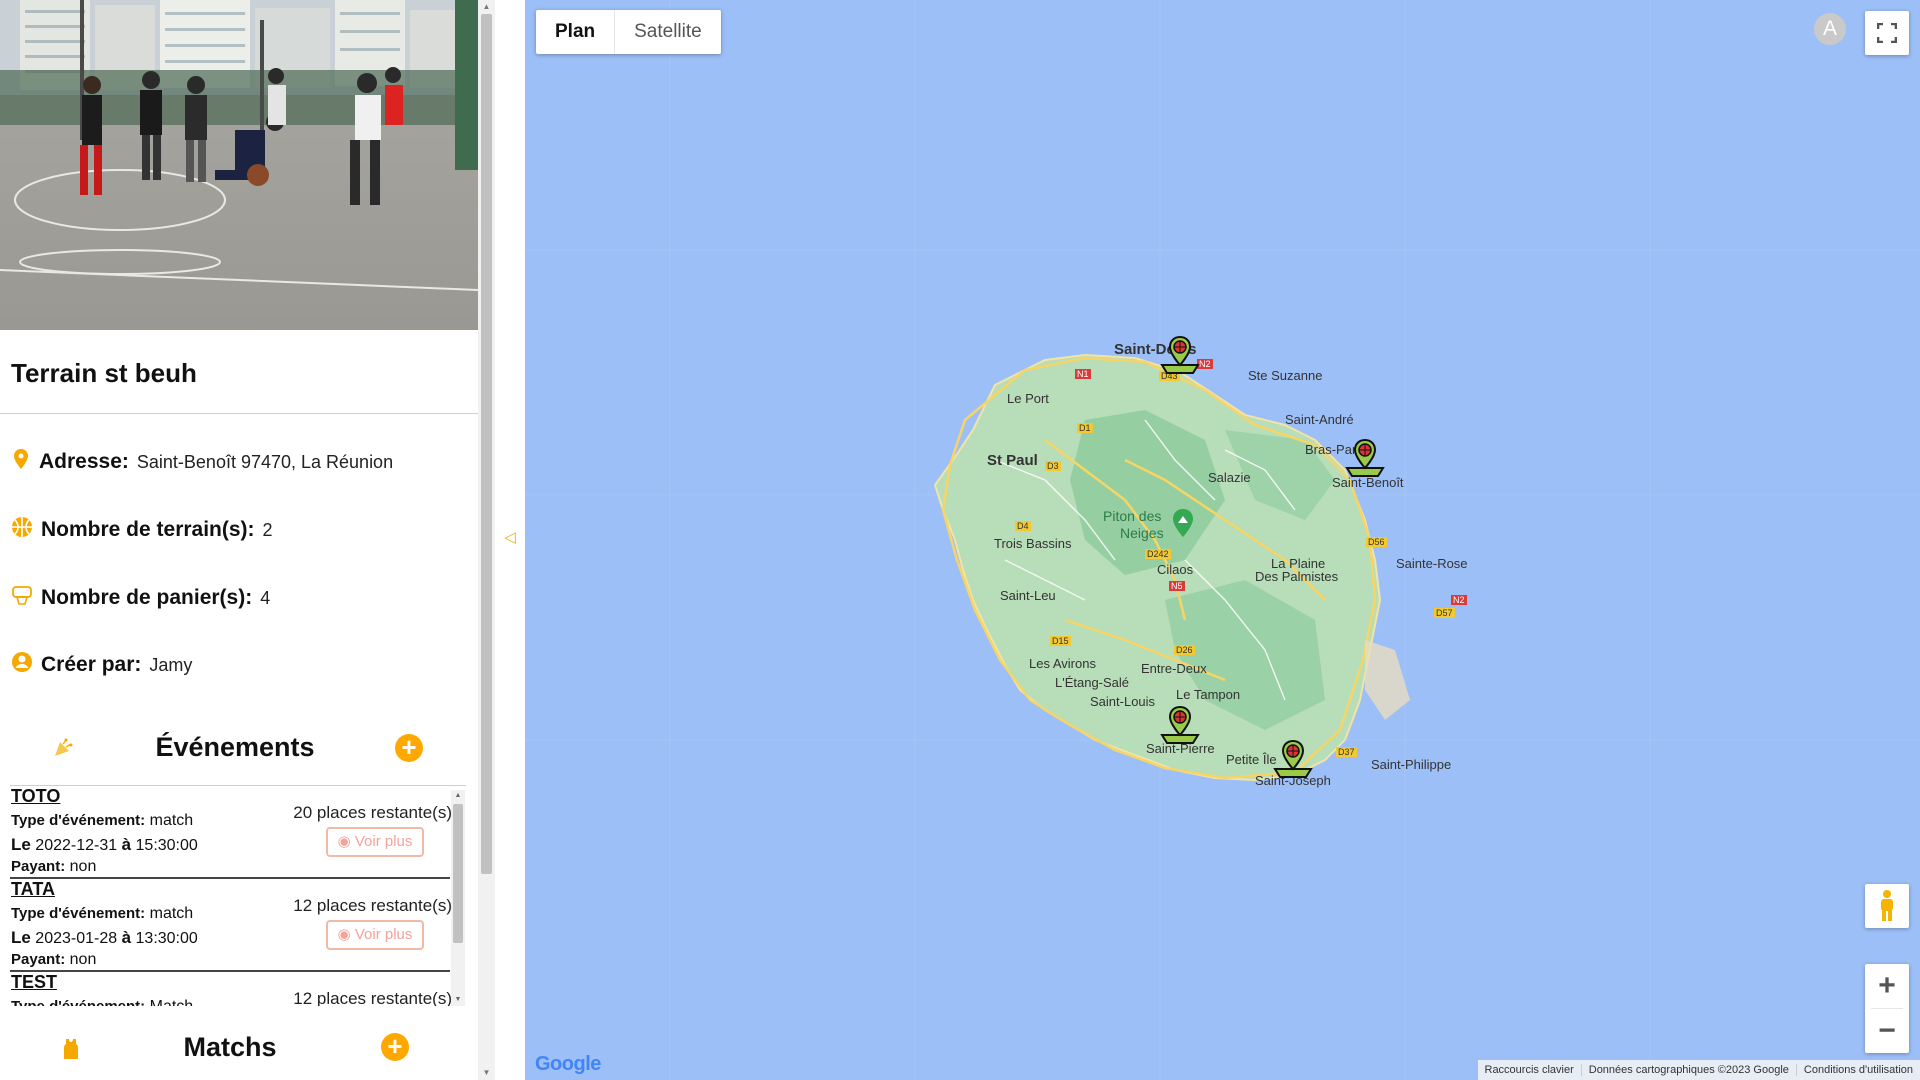  Describe the element at coordinates (1158, 554) in the screenshot. I see `road-shield: D242` at that location.